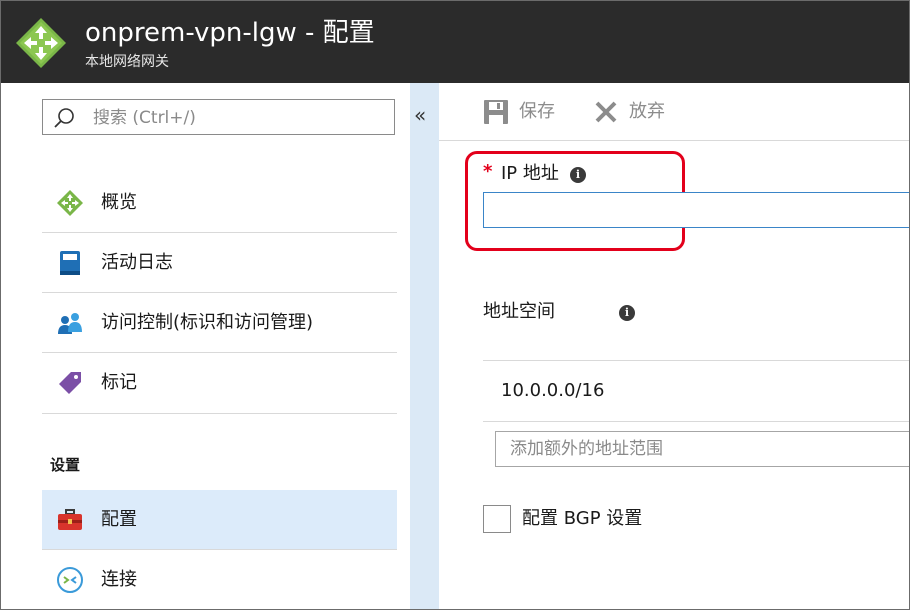  Describe the element at coordinates (424, 346) in the screenshot. I see `collapse-sidebar-button: «` at that location.